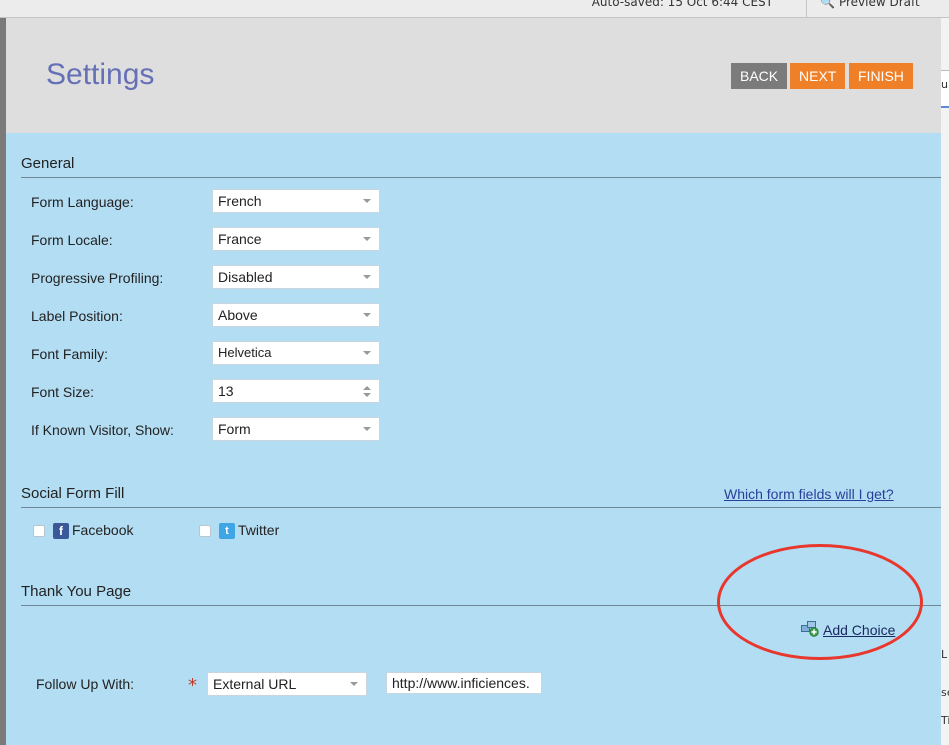  Describe the element at coordinates (192, 685) in the screenshot. I see `required-marker: *` at that location.